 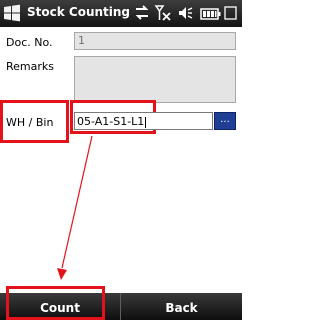 What do you see at coordinates (181, 306) in the screenshot?
I see `back-button: Back` at bounding box center [181, 306].